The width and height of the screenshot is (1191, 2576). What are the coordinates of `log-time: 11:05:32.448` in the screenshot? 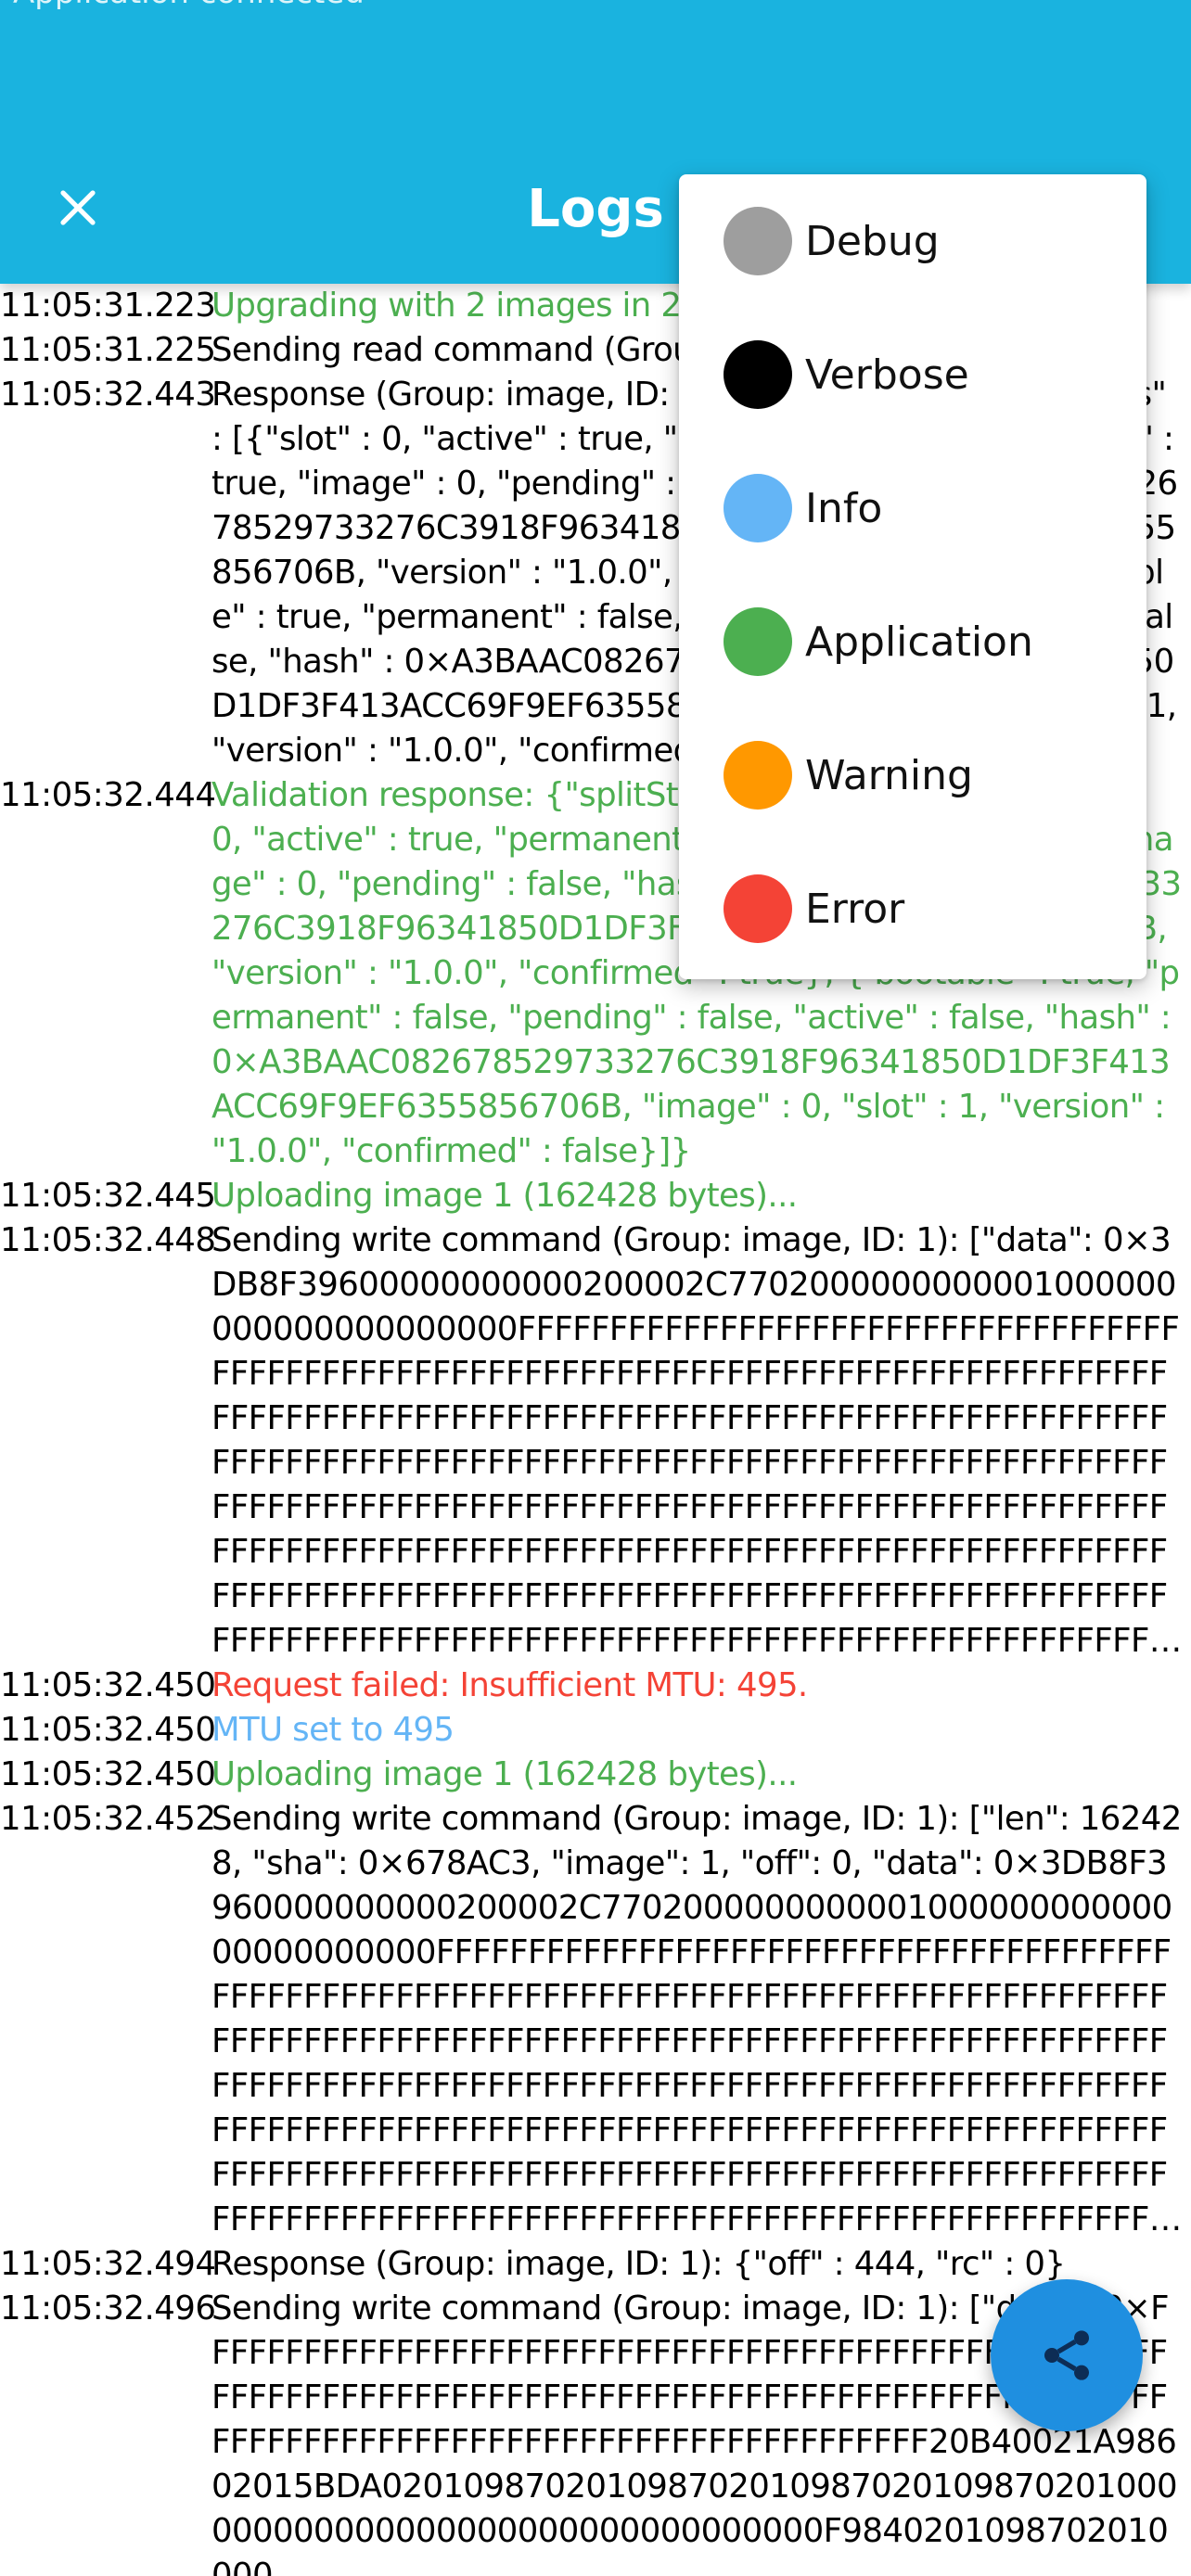 It's located at (108, 1240).